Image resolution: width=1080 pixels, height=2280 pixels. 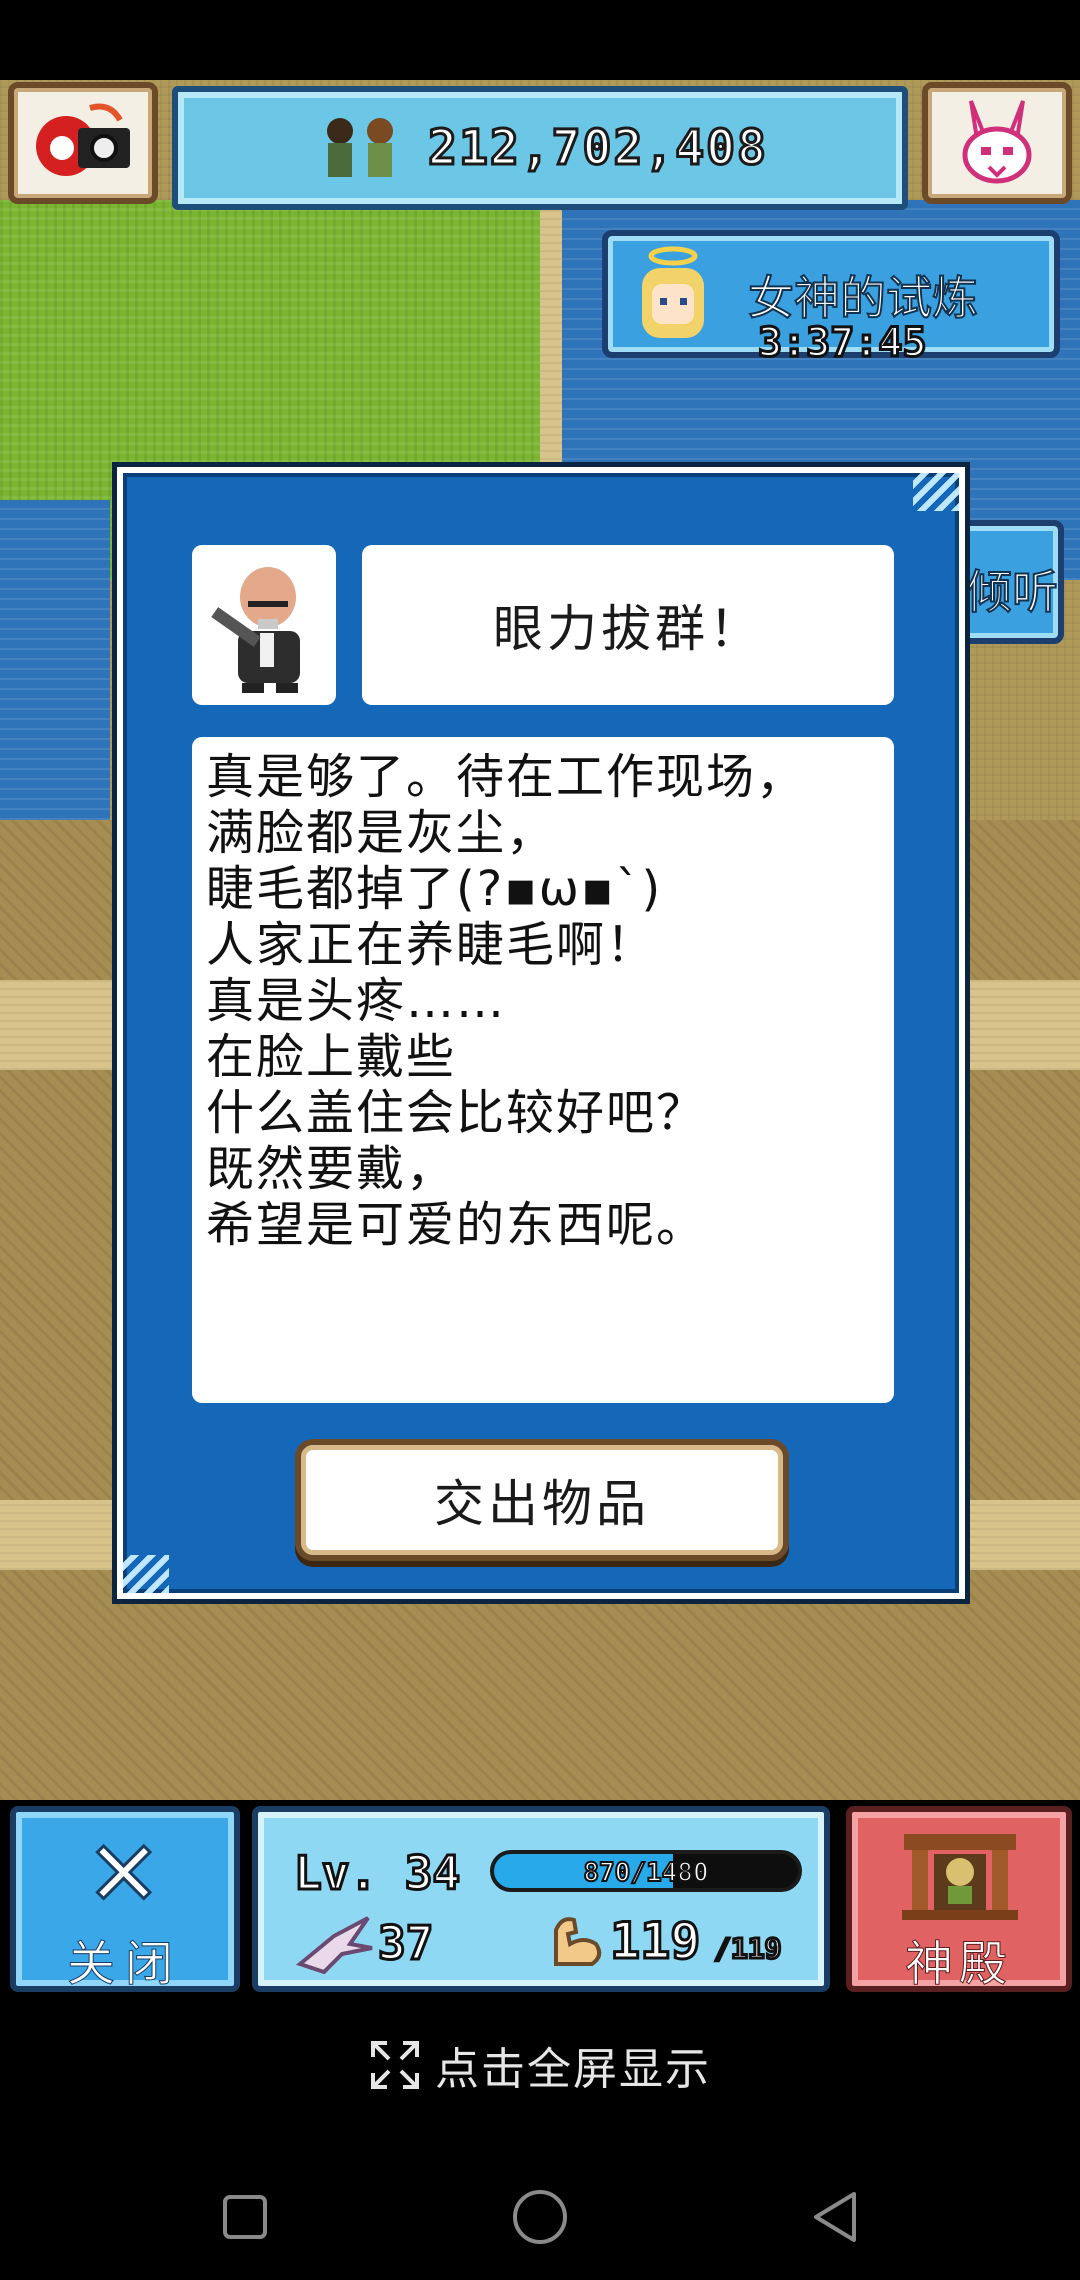 What do you see at coordinates (381, 833) in the screenshot?
I see `message-line: 满脸都是灰尘，` at bounding box center [381, 833].